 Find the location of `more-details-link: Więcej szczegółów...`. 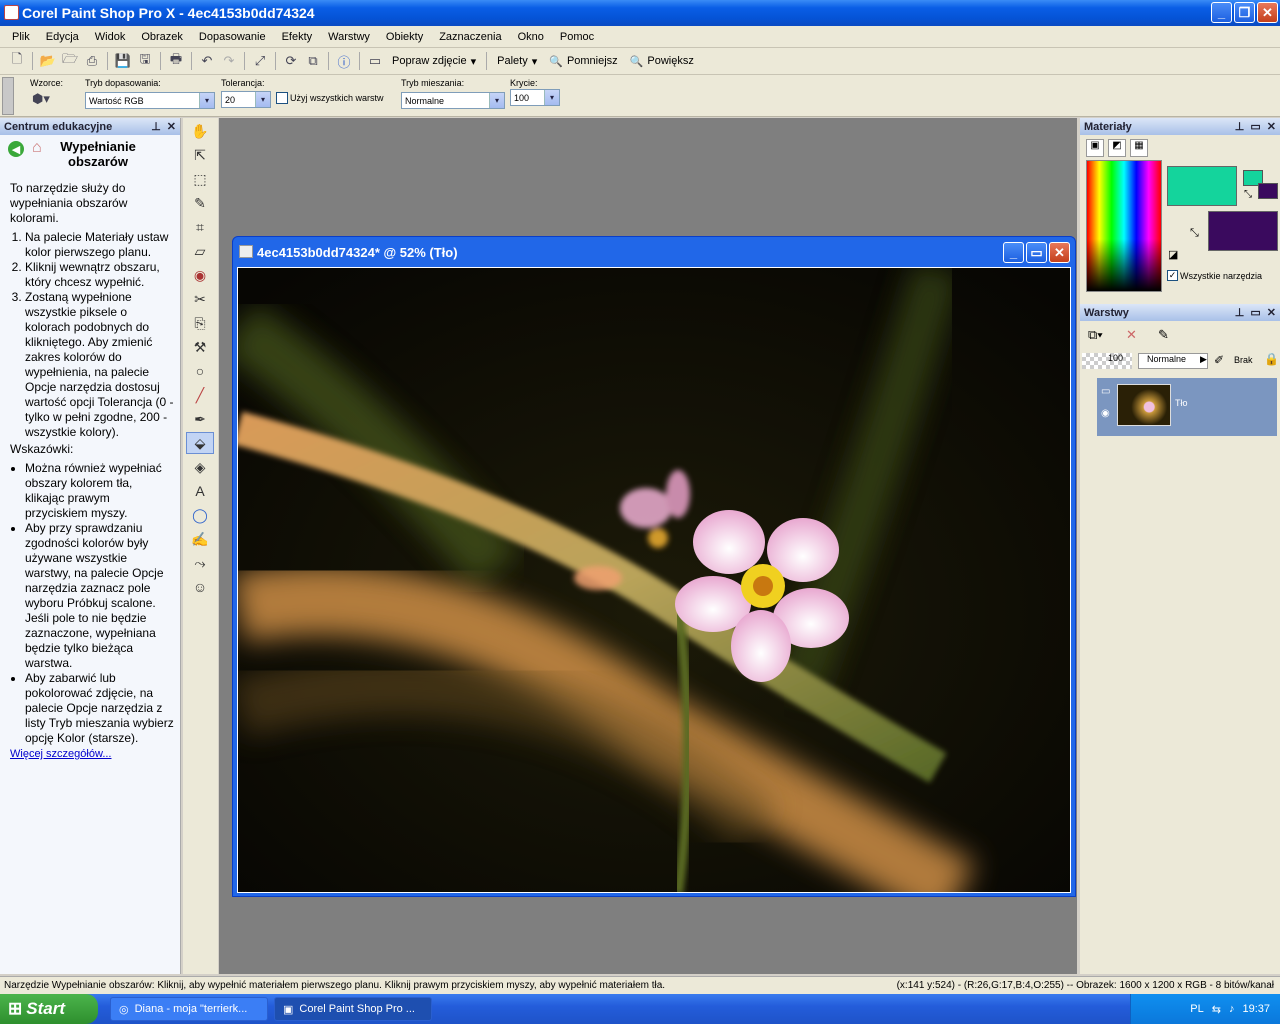

more-details-link: Więcej szczegółów... is located at coordinates (60, 754).